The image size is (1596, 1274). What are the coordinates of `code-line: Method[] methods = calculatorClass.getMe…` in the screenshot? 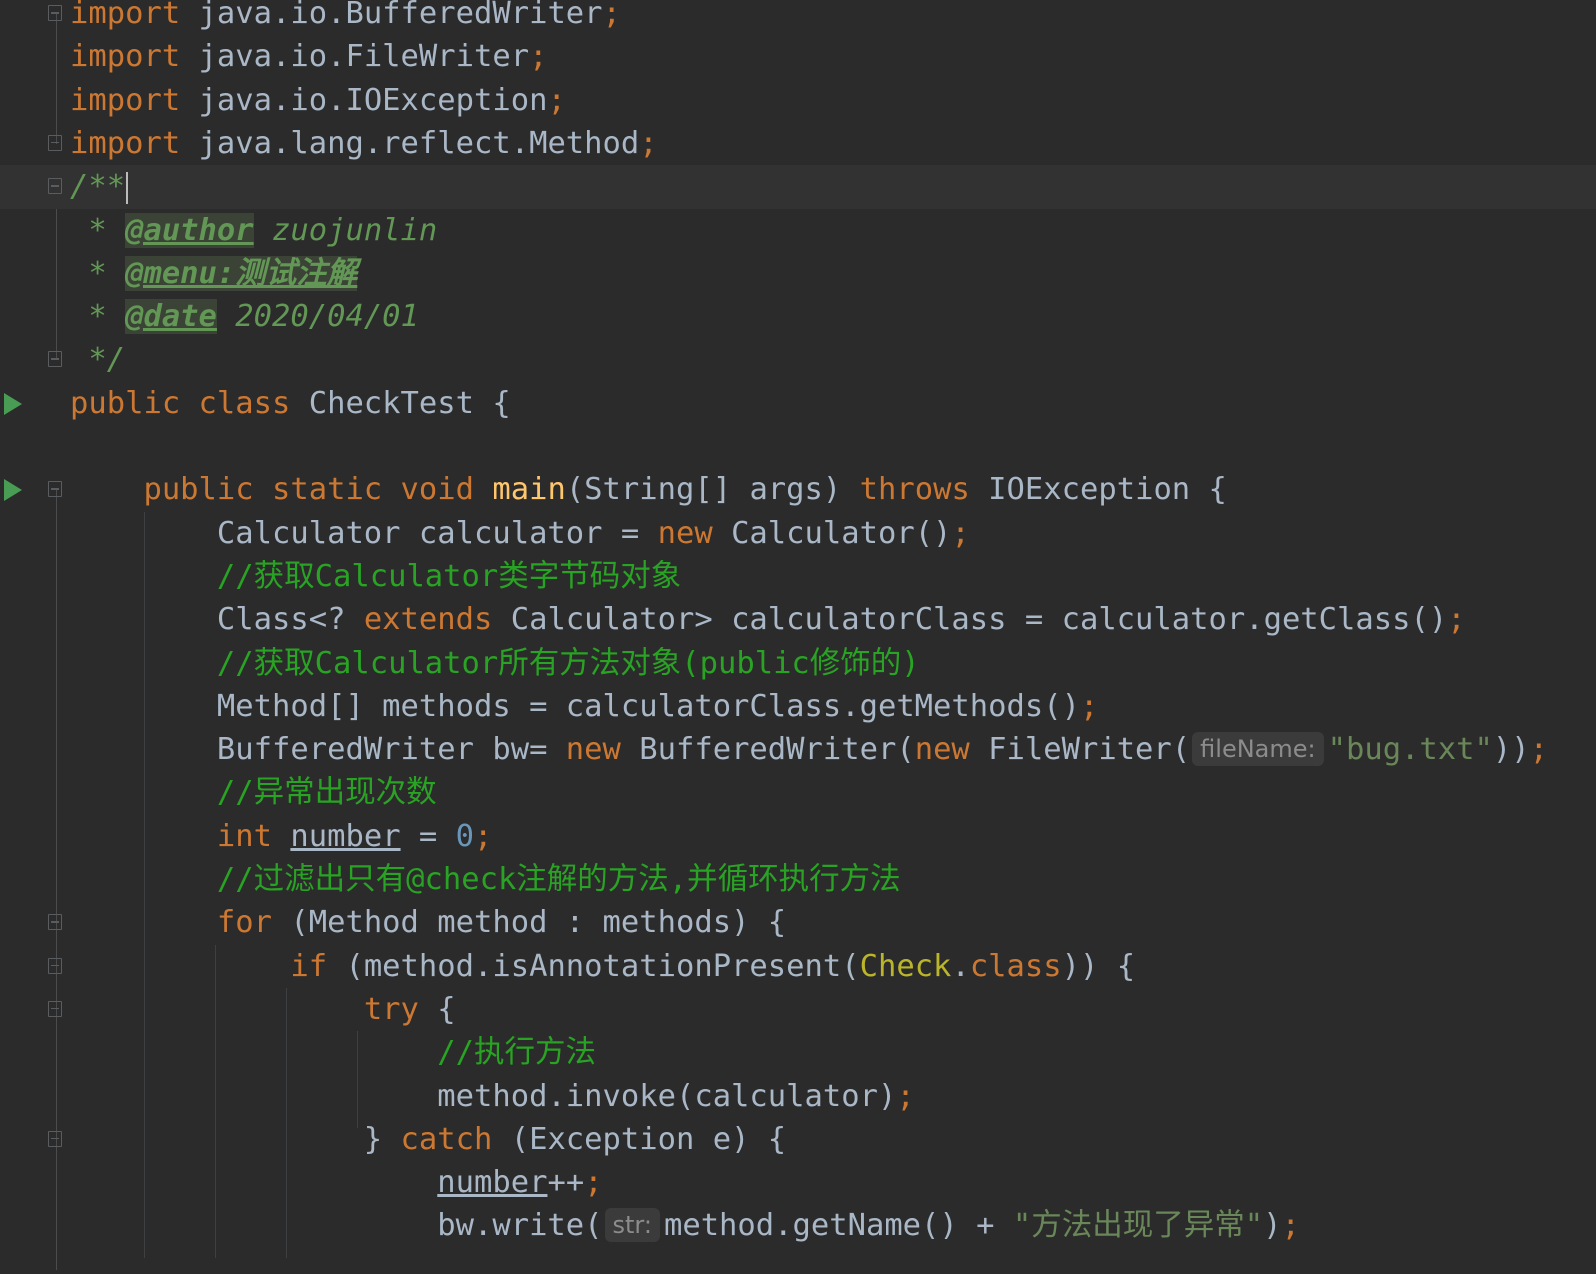 It's located at (798, 707).